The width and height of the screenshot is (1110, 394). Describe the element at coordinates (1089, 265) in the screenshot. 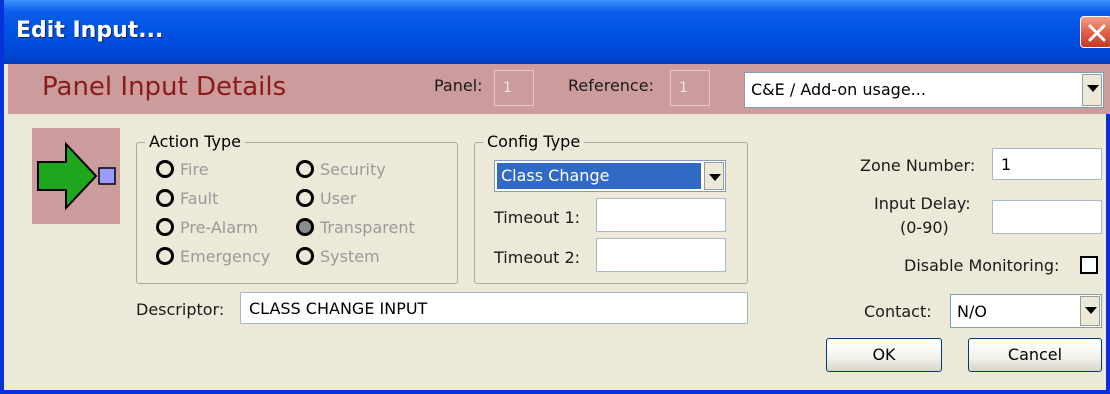

I see `disable-monitoring-checkbox` at that location.